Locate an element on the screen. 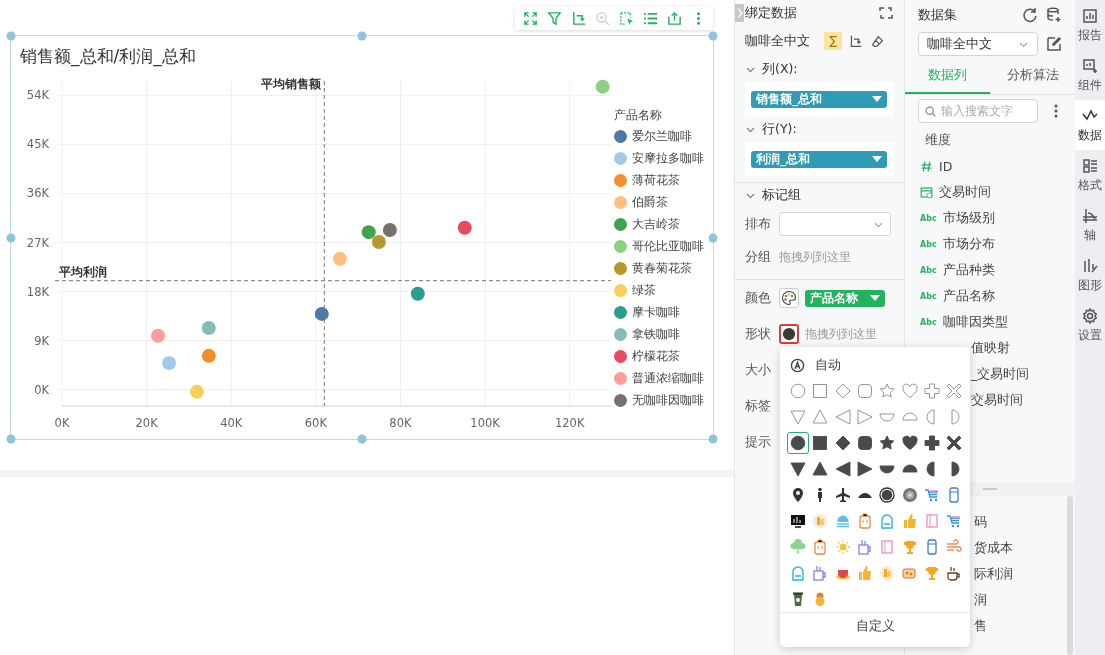 The height and width of the screenshot is (655, 1105). nav-item: 报告 is located at coordinates (1090, 25).